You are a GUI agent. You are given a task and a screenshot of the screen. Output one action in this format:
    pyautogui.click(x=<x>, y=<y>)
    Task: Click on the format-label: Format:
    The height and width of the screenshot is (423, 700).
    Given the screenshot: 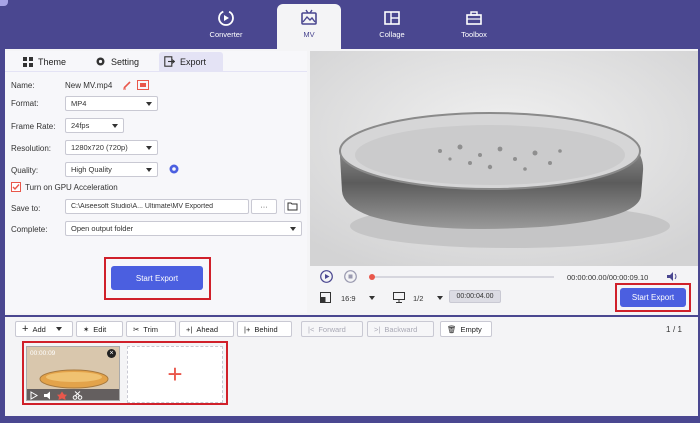 What is the action you would take?
    pyautogui.click(x=25, y=103)
    